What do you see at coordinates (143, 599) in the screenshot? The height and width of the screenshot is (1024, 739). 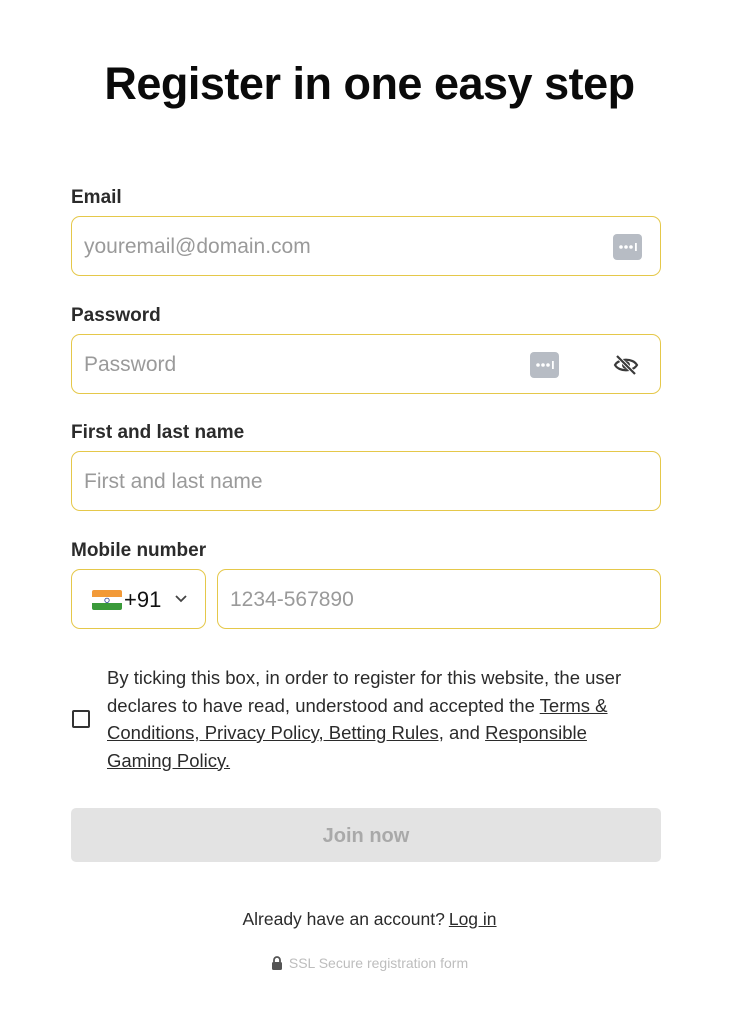 I see `country-code: +91` at bounding box center [143, 599].